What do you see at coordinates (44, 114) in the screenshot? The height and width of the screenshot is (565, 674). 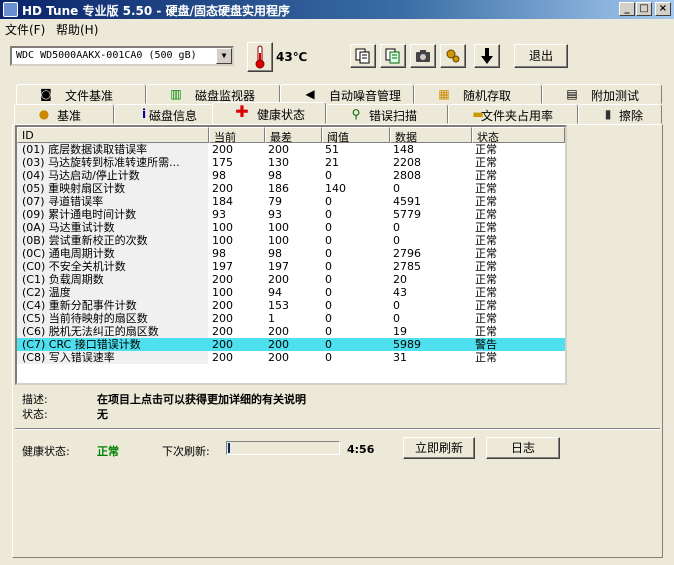 I see `benchmark-icon: ●` at bounding box center [44, 114].